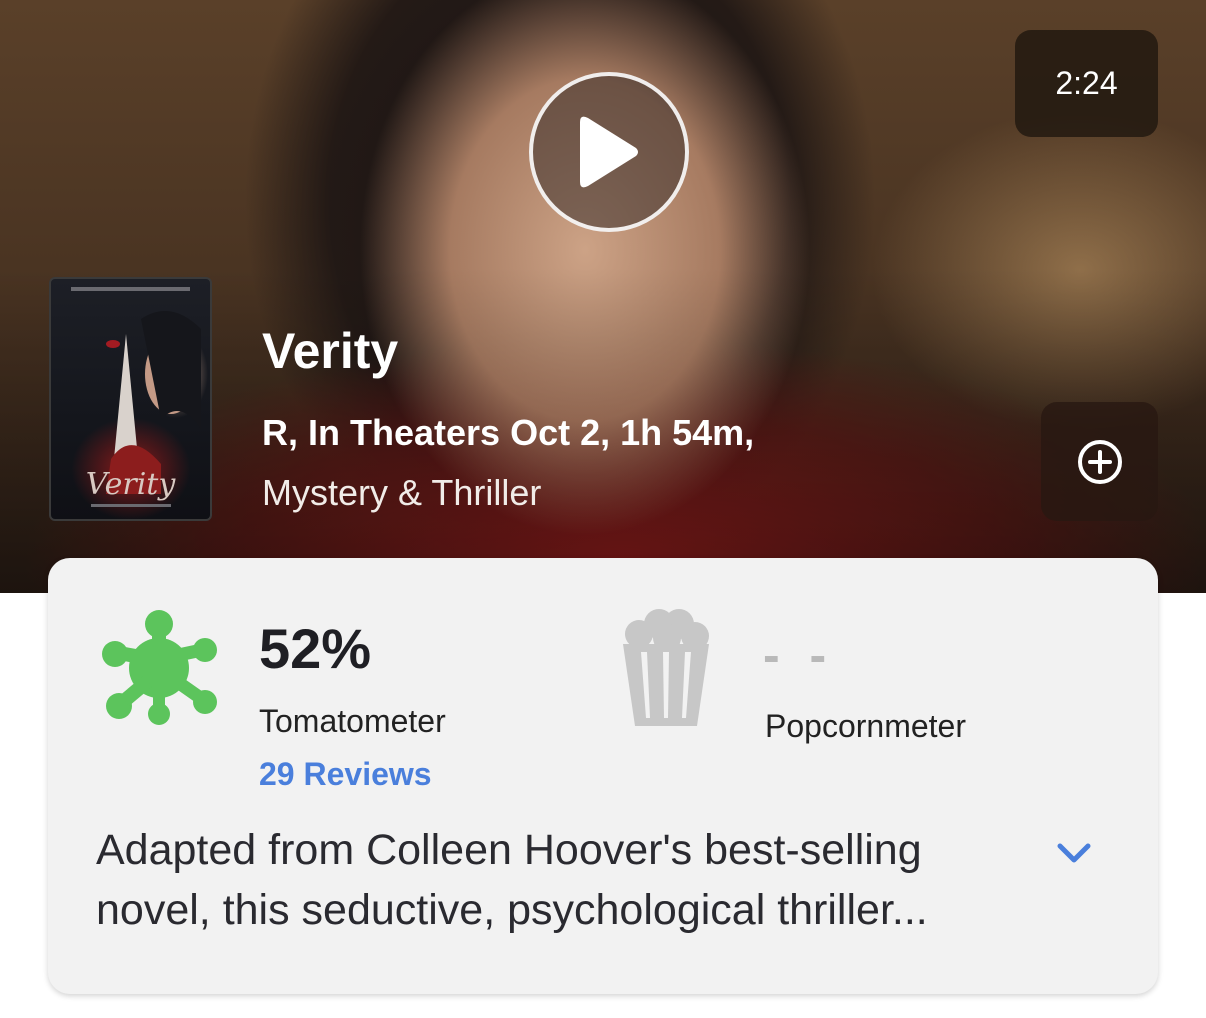  I want to click on play-trailer-button, so click(609, 152).